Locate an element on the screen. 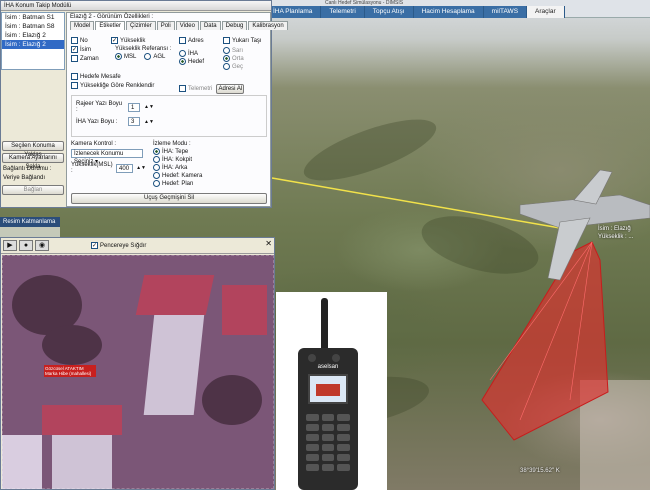 The height and width of the screenshot is (490, 650). list-item: İsim : Batman S8 is located at coordinates (33, 26).